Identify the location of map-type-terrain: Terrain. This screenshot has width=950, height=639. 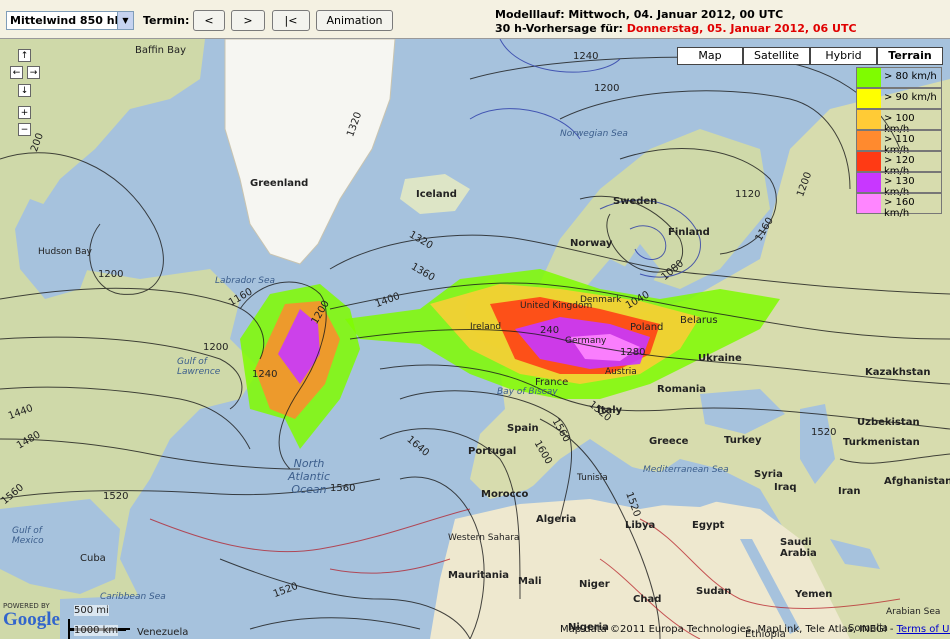
(910, 56).